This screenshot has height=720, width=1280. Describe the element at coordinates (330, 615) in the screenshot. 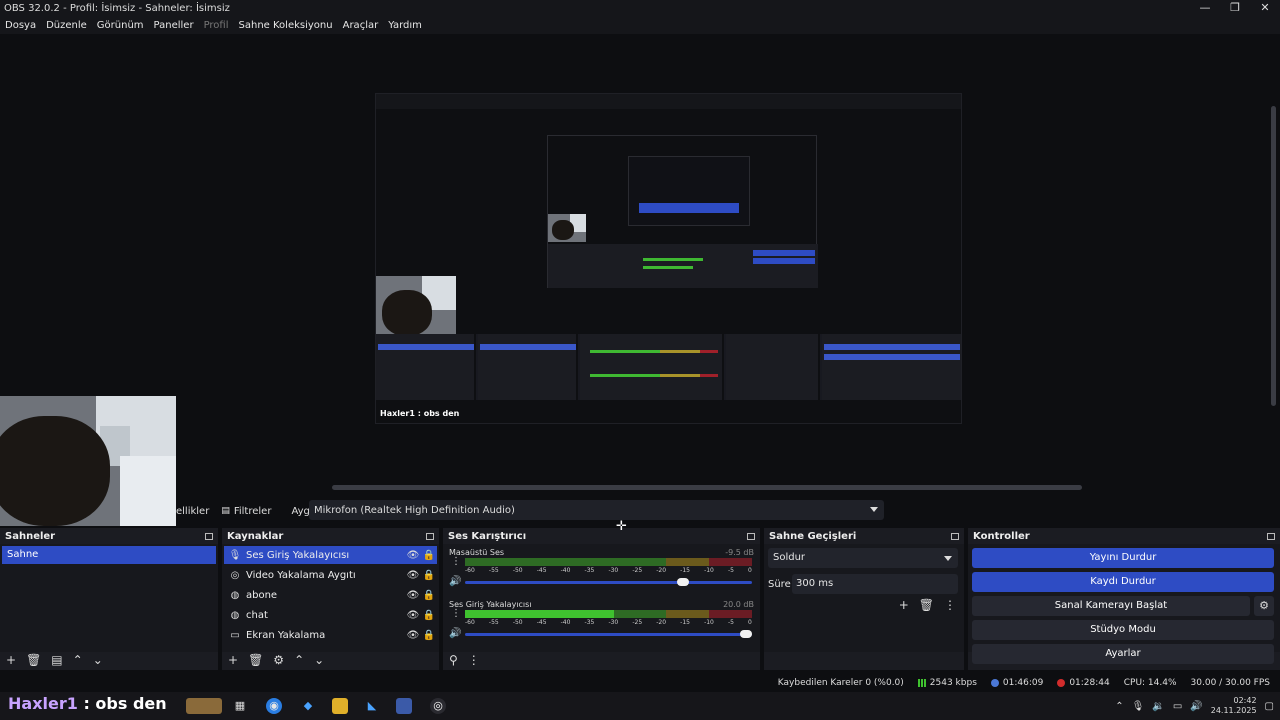

I see `source-item: ◍ chat 👁 🔒` at that location.